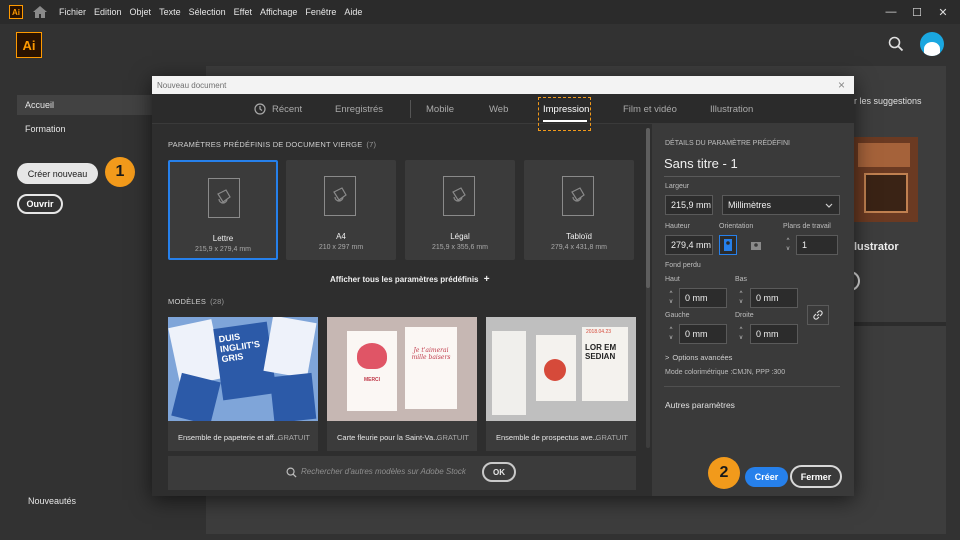  I want to click on presets-count: (7), so click(371, 144).